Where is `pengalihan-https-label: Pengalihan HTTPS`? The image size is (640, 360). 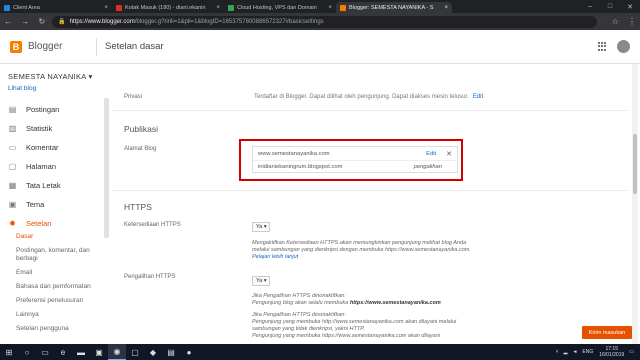
pengalihan-https-label: Pengalihan HTTPS is located at coordinates (150, 277).